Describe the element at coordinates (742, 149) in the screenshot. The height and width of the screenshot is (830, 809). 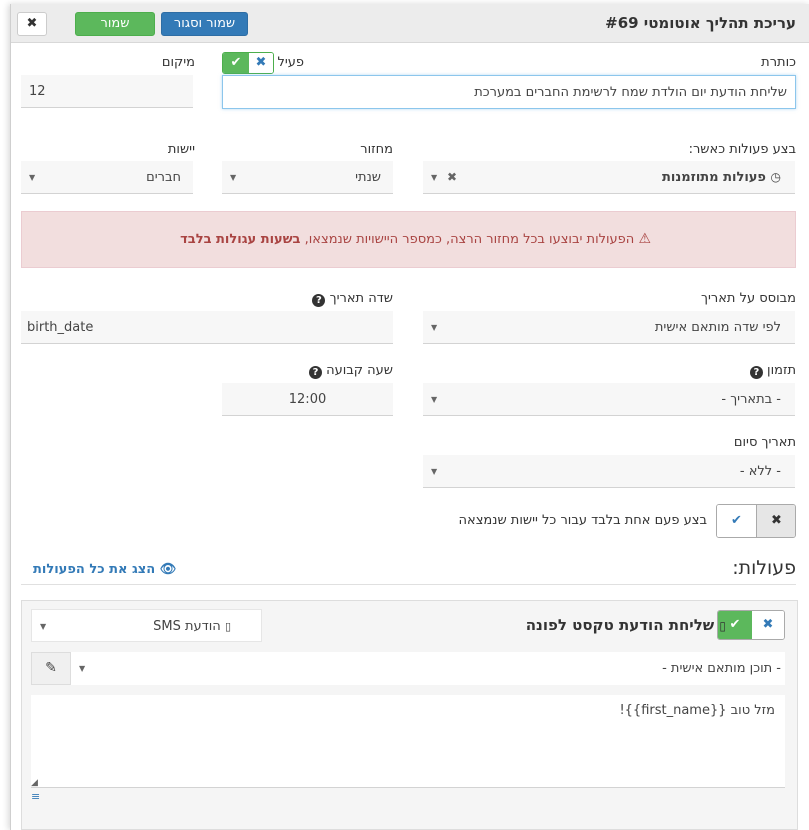
I see `trigger-label: בצע פעולות כאשר:` at that location.